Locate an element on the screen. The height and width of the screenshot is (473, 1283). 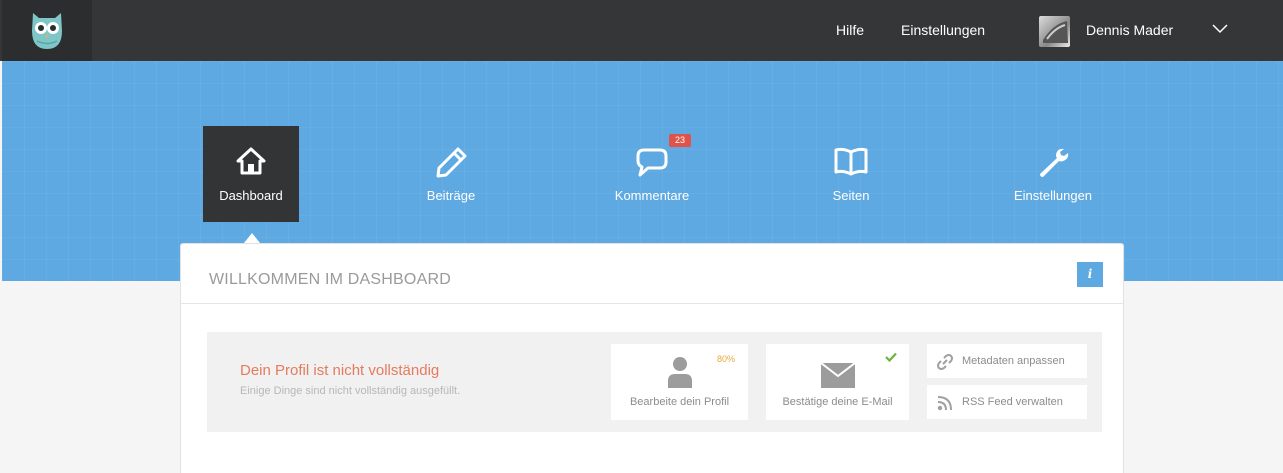
nav-dashboard: Dashboard is located at coordinates (251, 174).